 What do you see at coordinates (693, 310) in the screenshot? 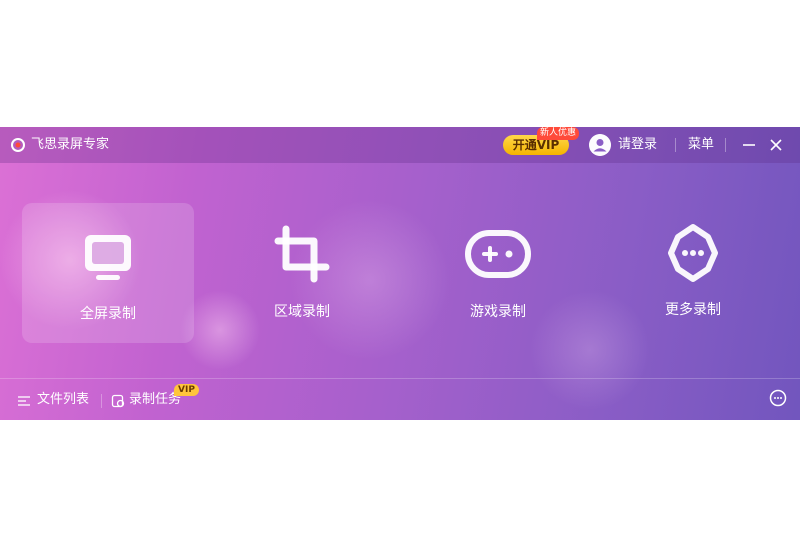
I see `mode-label: 更多录制` at bounding box center [693, 310].